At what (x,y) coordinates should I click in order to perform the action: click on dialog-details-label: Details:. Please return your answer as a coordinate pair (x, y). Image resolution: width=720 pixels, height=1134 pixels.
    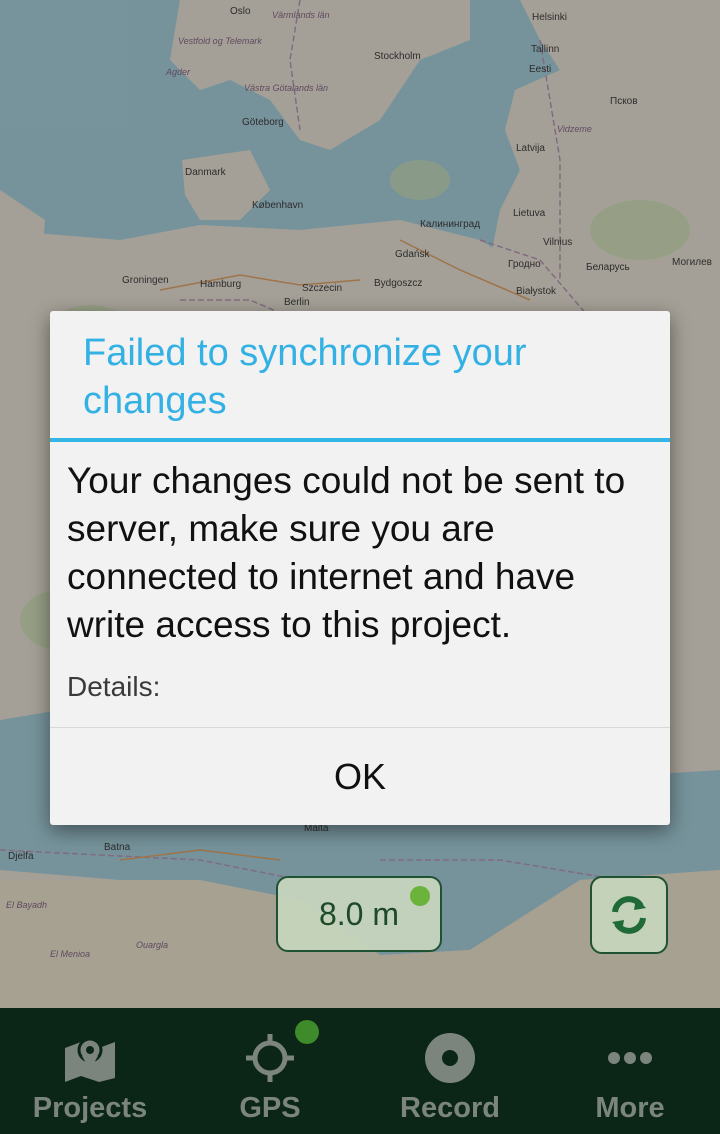
    Looking at the image, I should click on (114, 686).